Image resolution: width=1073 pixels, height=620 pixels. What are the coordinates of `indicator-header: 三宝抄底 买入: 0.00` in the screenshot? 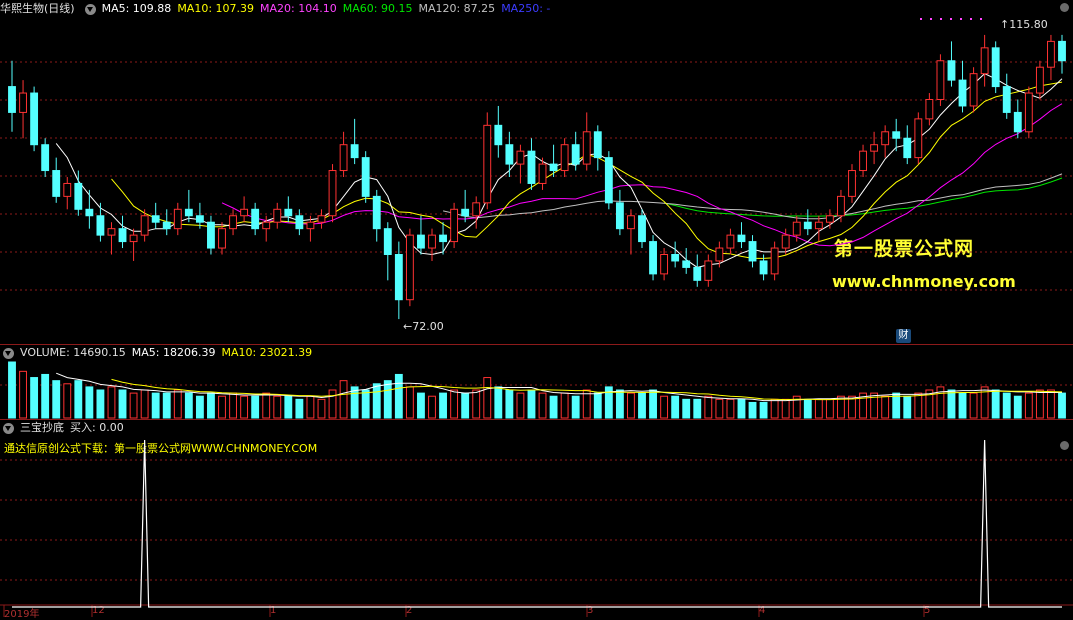 It's located at (65, 428).